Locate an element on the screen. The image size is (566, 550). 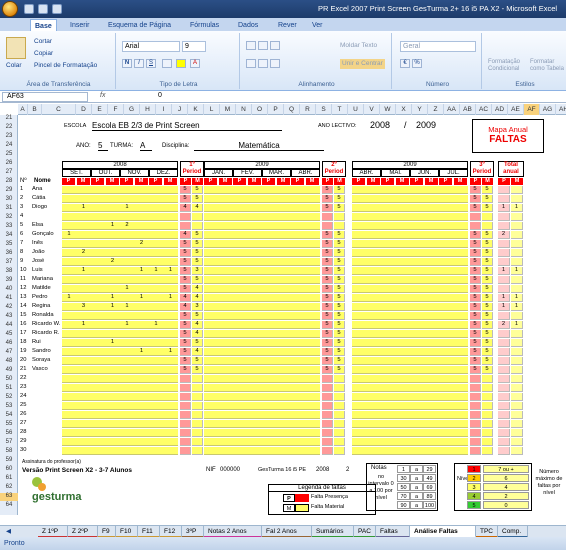
column-header: AB is located at coordinates (468, 109).